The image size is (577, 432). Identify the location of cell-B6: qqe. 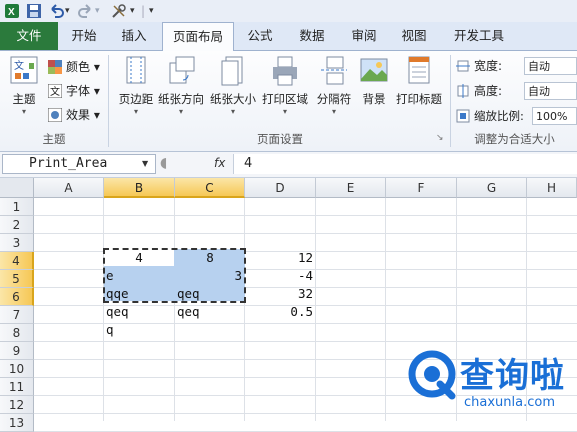
(140, 294).